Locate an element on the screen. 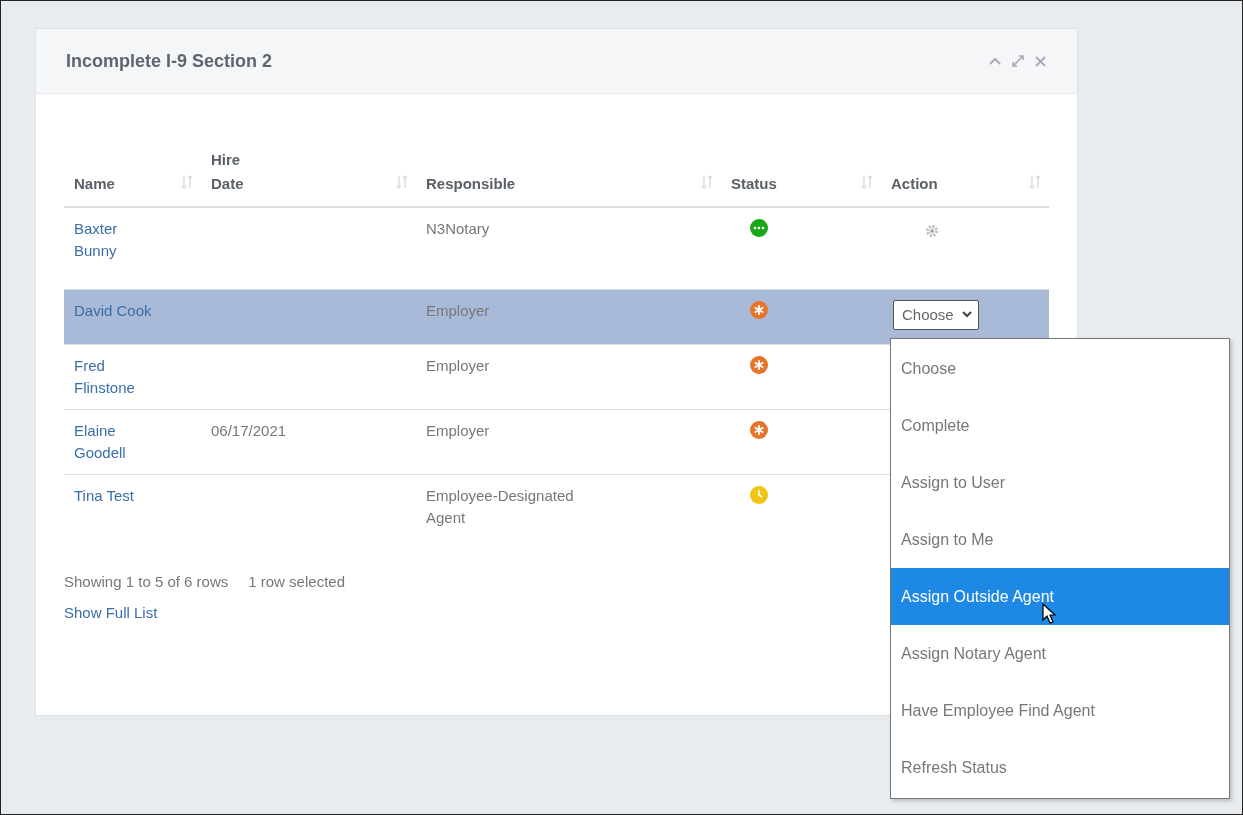 The width and height of the screenshot is (1243, 815). clock-icon is located at coordinates (759, 494).